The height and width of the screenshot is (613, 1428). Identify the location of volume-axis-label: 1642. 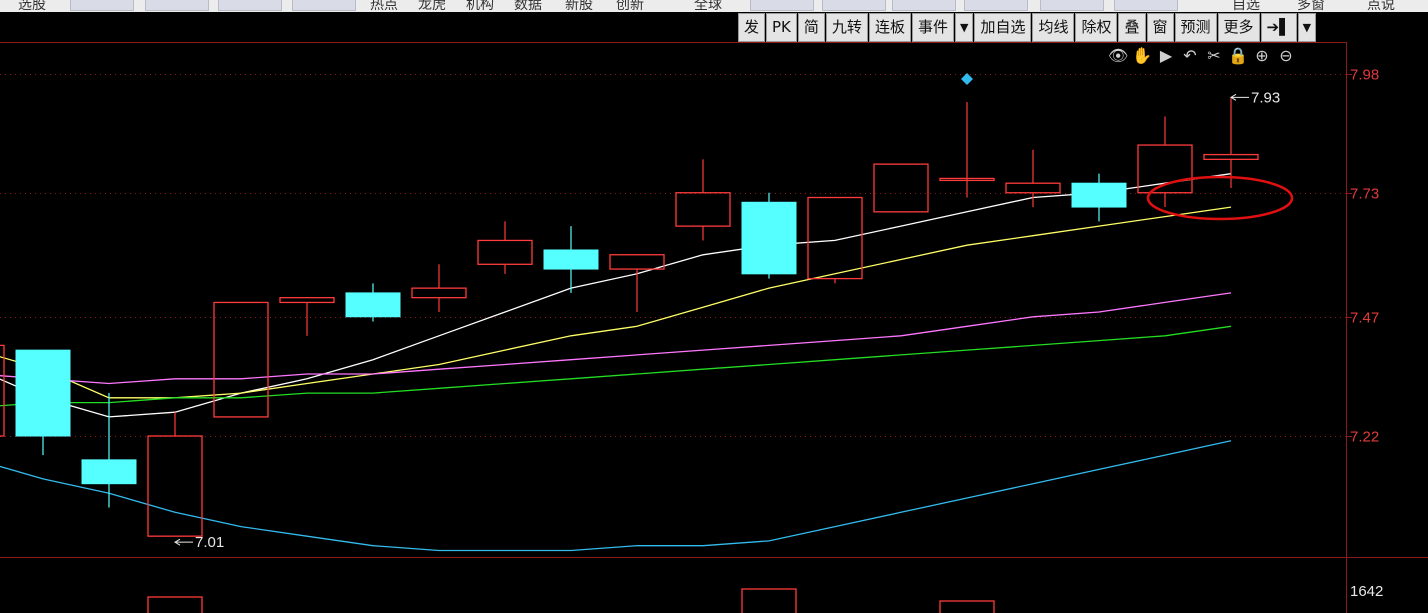
(1366, 591).